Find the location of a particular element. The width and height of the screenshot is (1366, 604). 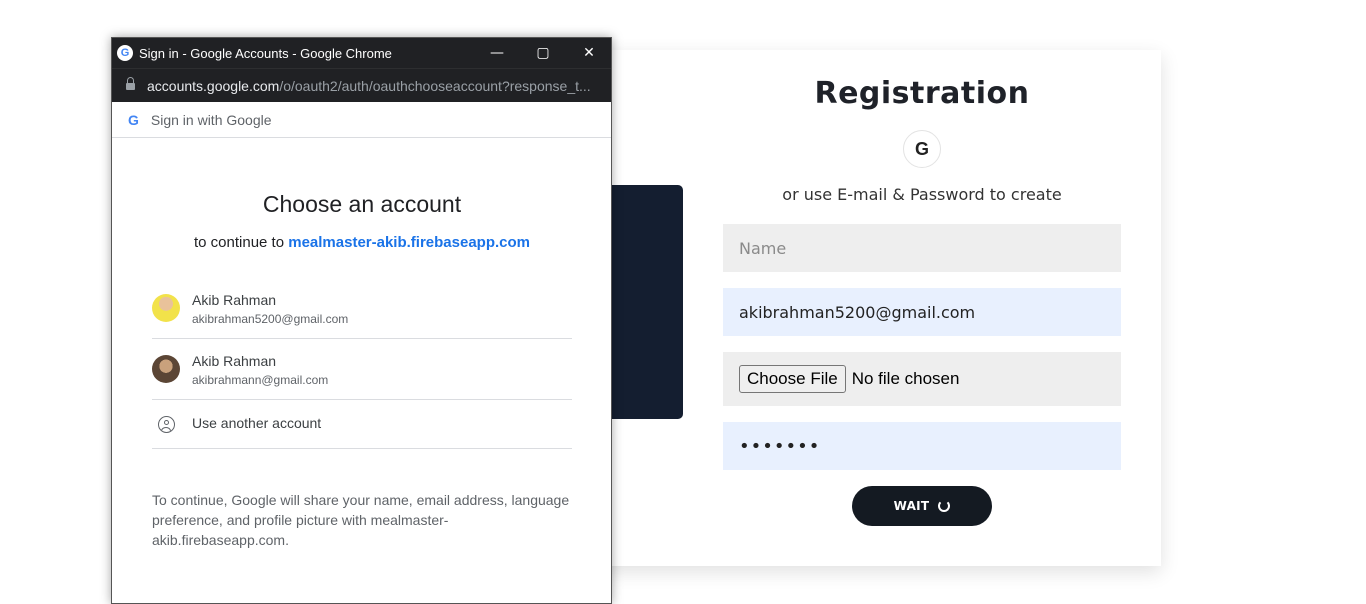

email-input: akibrahman5200@gmail.com is located at coordinates (922, 312).